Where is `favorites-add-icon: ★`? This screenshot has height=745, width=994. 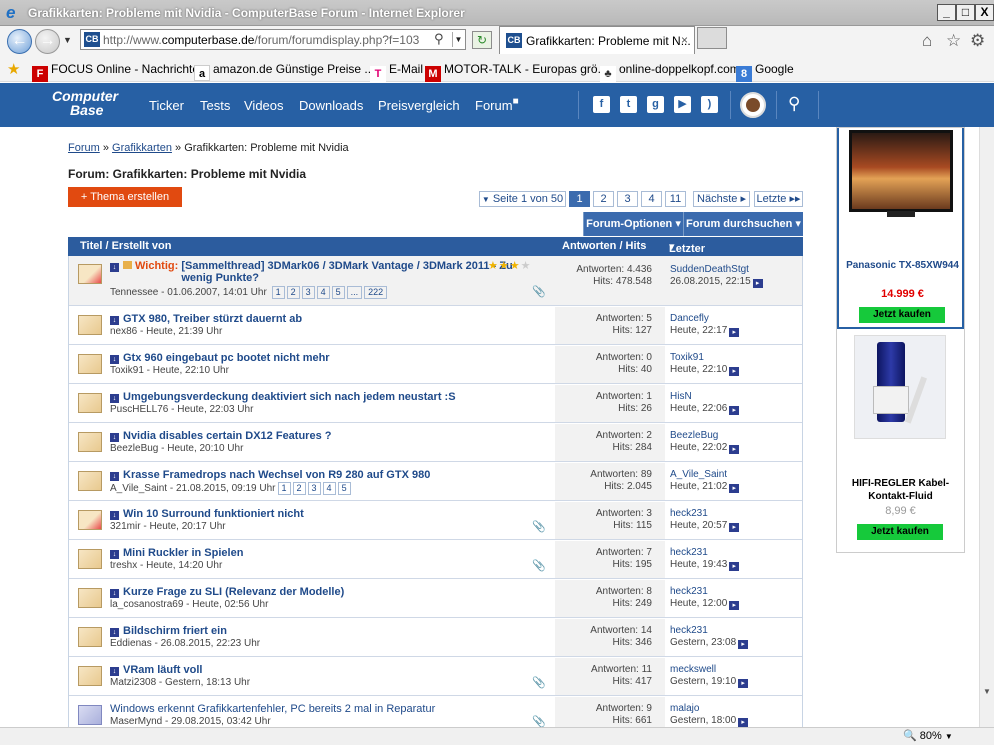 favorites-add-icon: ★ is located at coordinates (13, 69).